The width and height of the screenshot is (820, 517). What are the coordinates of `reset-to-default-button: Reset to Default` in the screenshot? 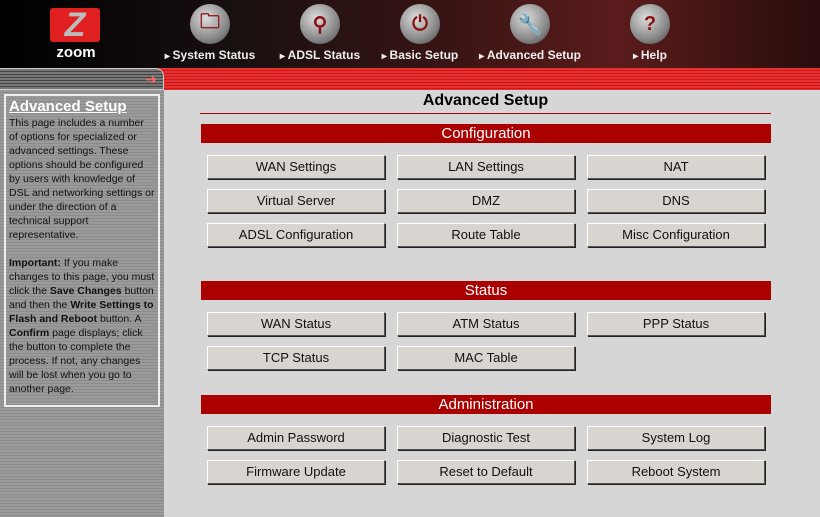 It's located at (486, 472).